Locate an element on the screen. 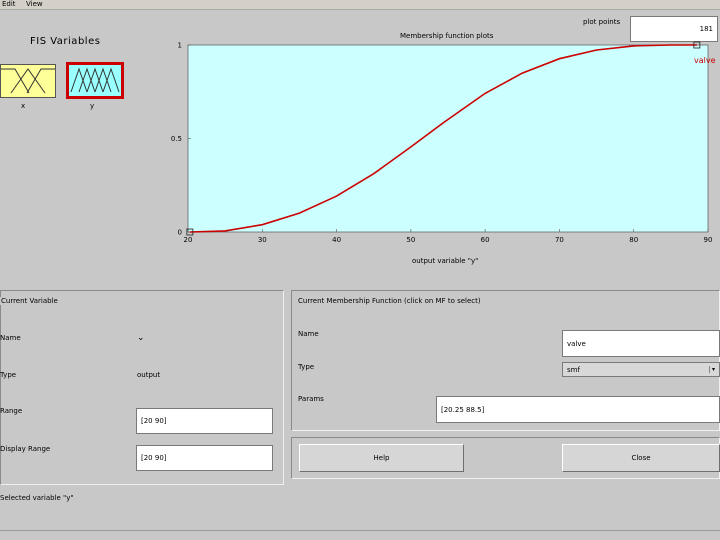 This screenshot has height=540, width=720. x-tick-label: 30 is located at coordinates (262, 240).